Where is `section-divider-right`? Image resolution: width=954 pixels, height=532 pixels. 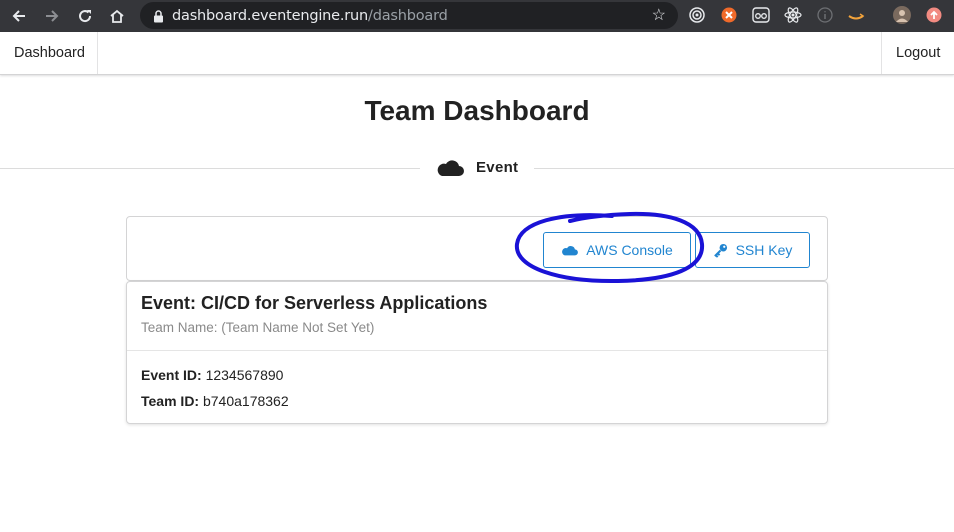 section-divider-right is located at coordinates (744, 168).